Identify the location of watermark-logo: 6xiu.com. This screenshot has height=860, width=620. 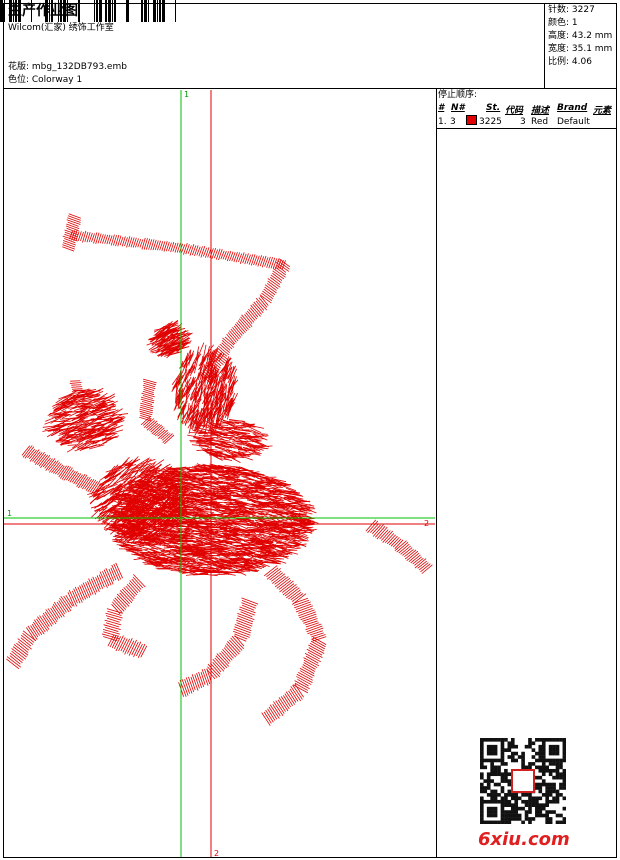
(524, 839).